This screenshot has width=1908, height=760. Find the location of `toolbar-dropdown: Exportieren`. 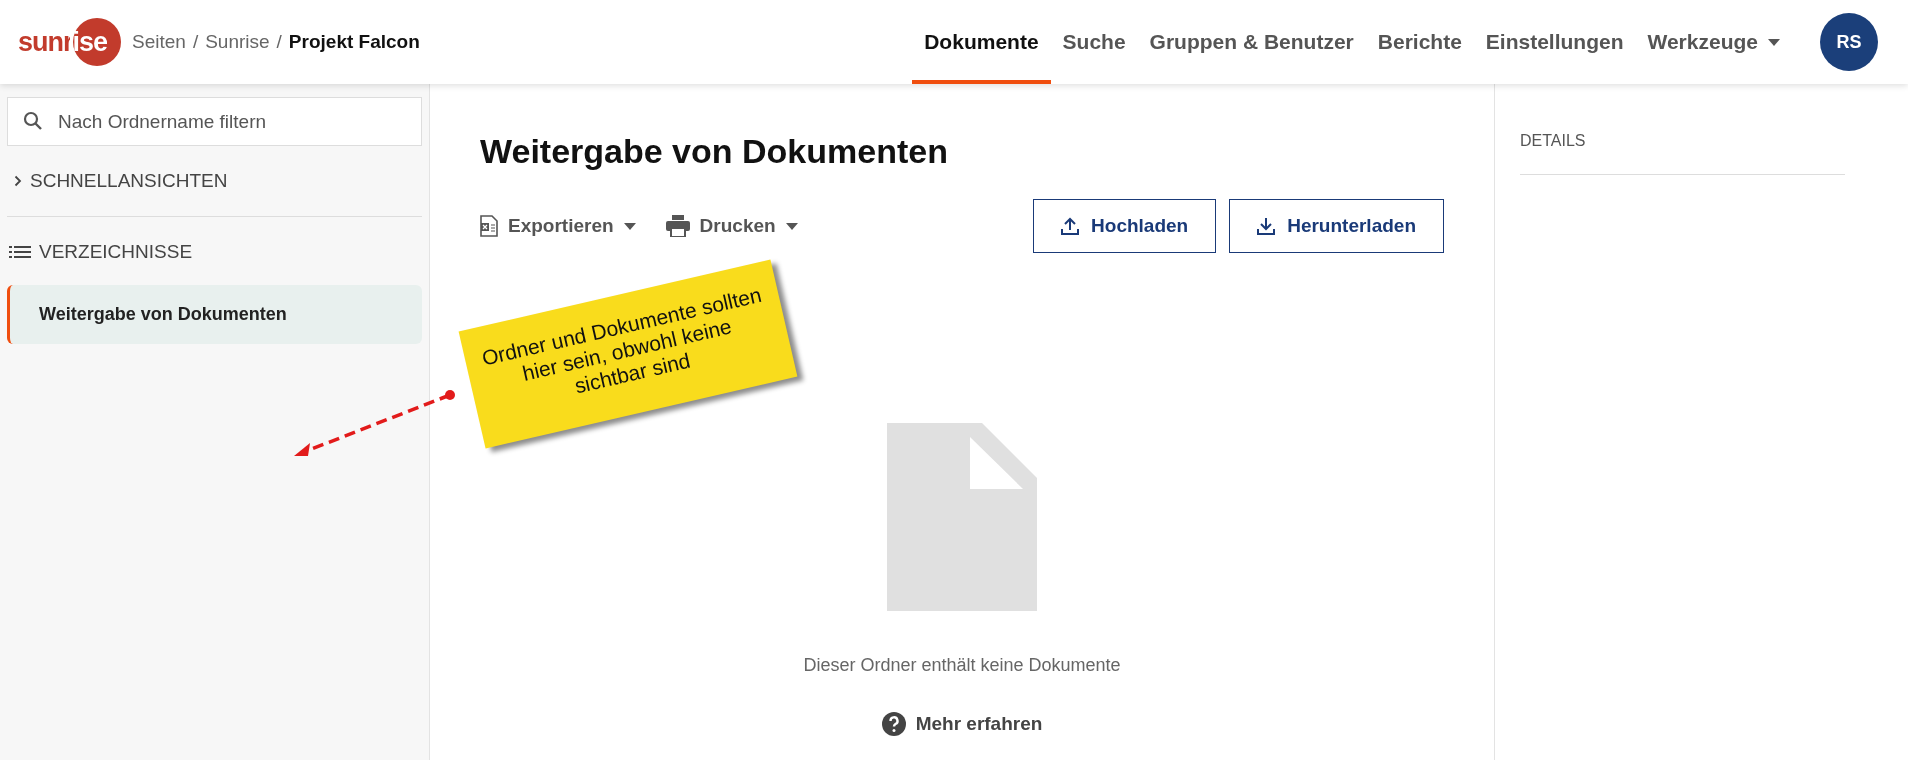

toolbar-dropdown: Exportieren is located at coordinates (558, 226).